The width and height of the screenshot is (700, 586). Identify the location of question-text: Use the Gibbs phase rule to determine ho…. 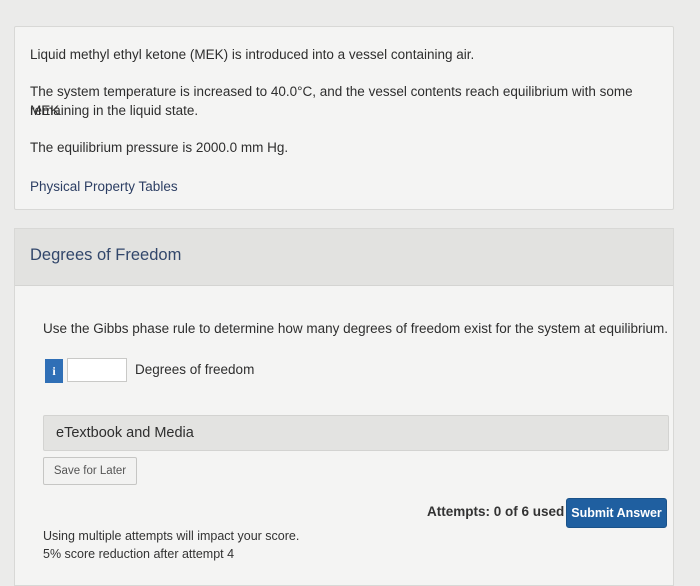
(356, 328).